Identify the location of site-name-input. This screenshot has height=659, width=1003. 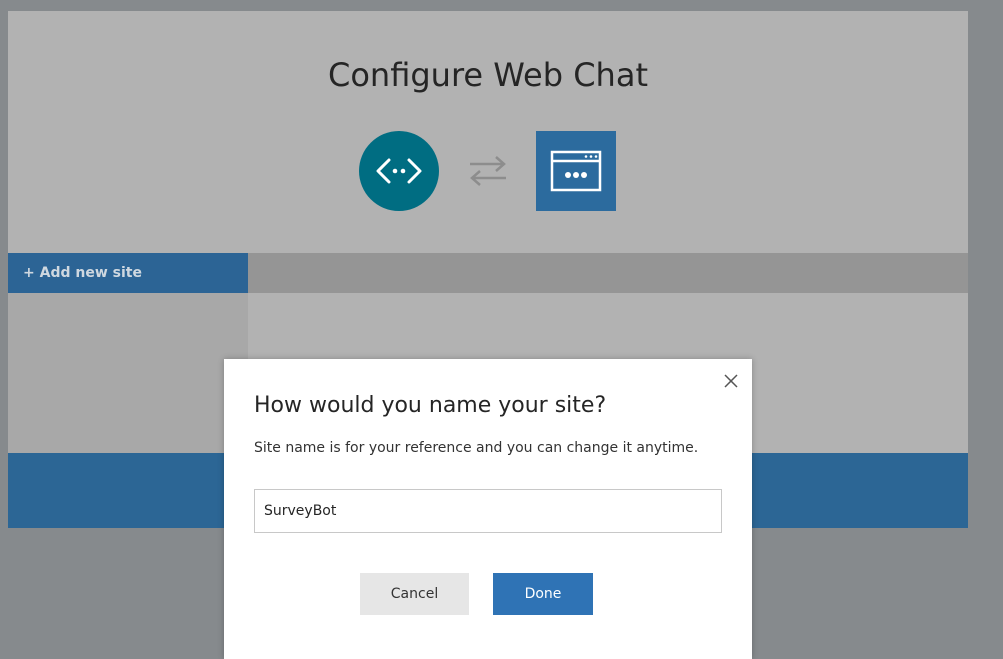
(488, 511).